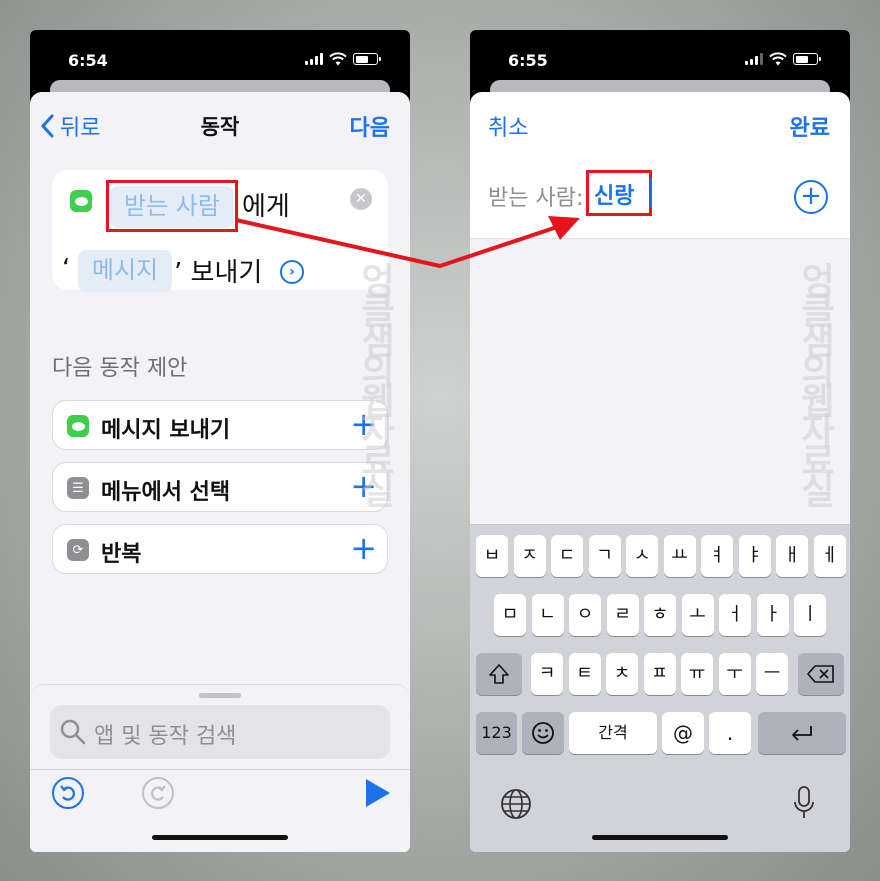 This screenshot has width=880, height=881. I want to click on suggestion-item-repeat: ⟳ 반복 +, so click(220, 549).